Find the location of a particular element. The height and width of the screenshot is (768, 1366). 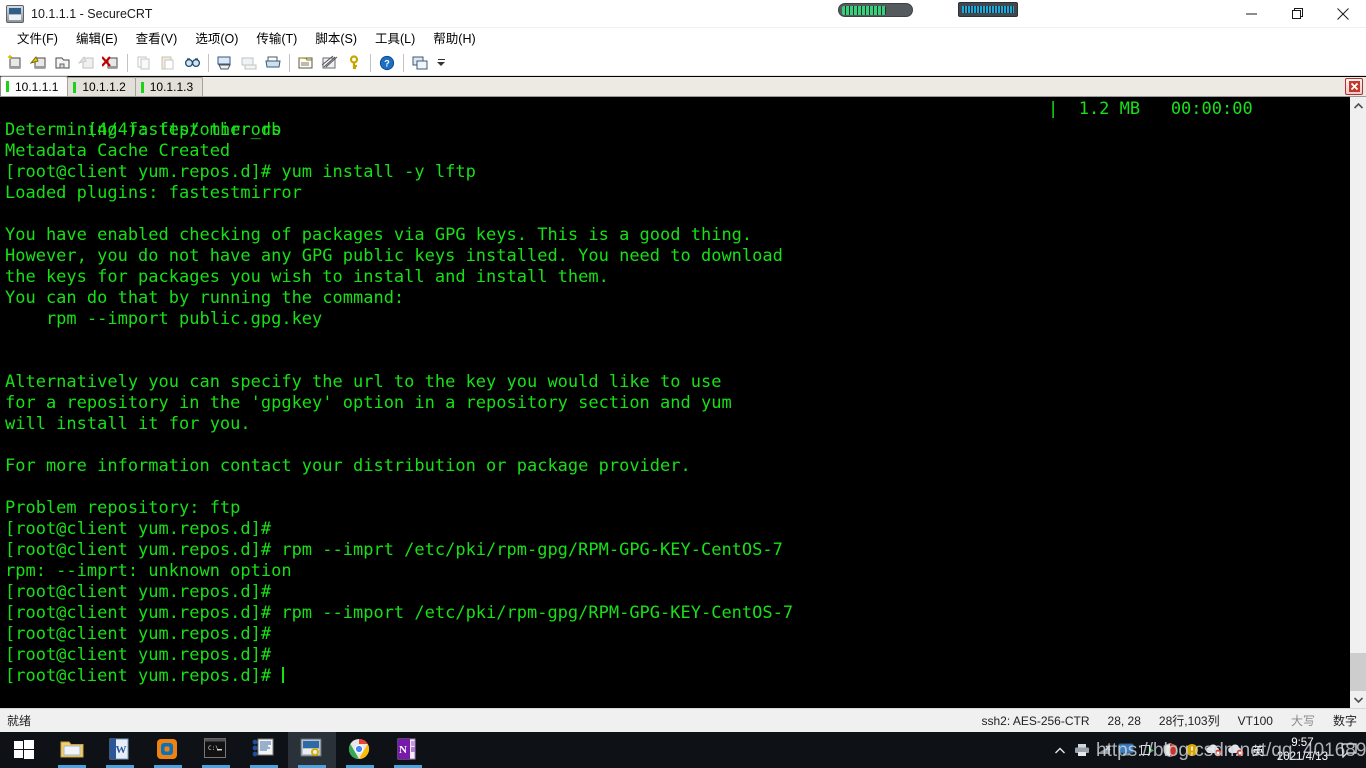

tab-label: 10.1.1.3 is located at coordinates (171, 87).